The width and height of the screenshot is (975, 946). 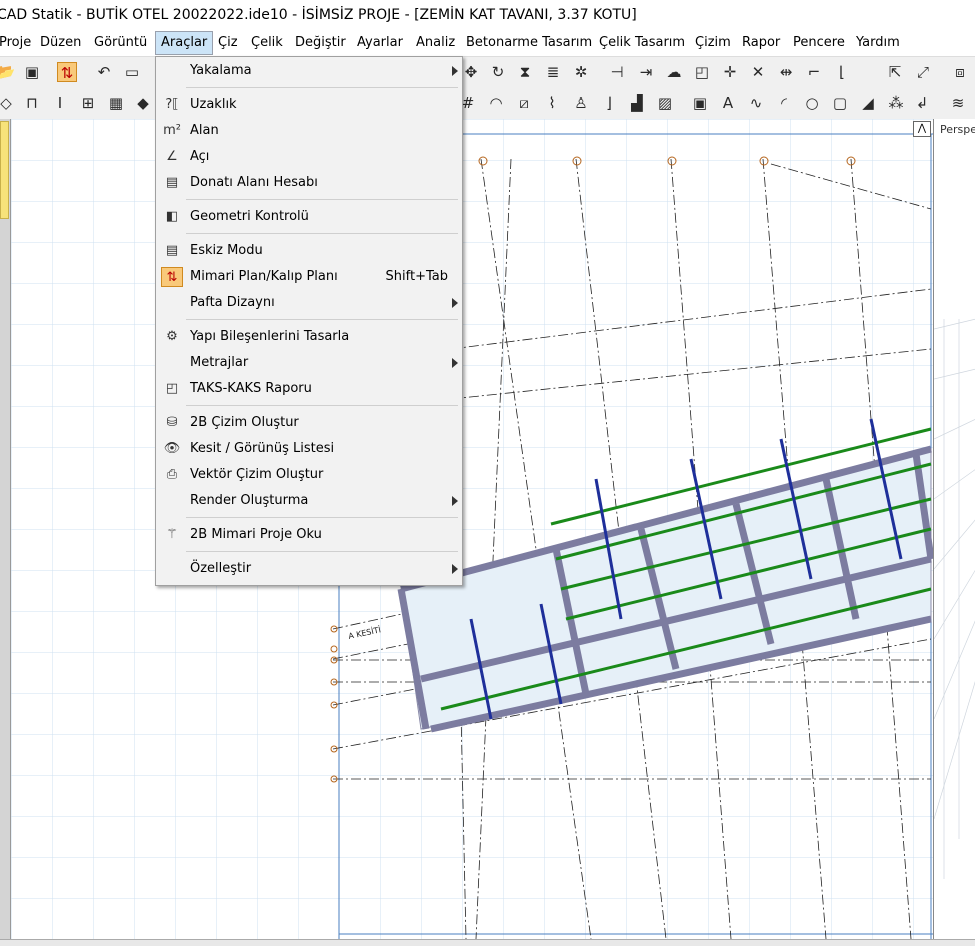 I want to click on menu-item-yakalama: Yakalama, so click(x=309, y=71).